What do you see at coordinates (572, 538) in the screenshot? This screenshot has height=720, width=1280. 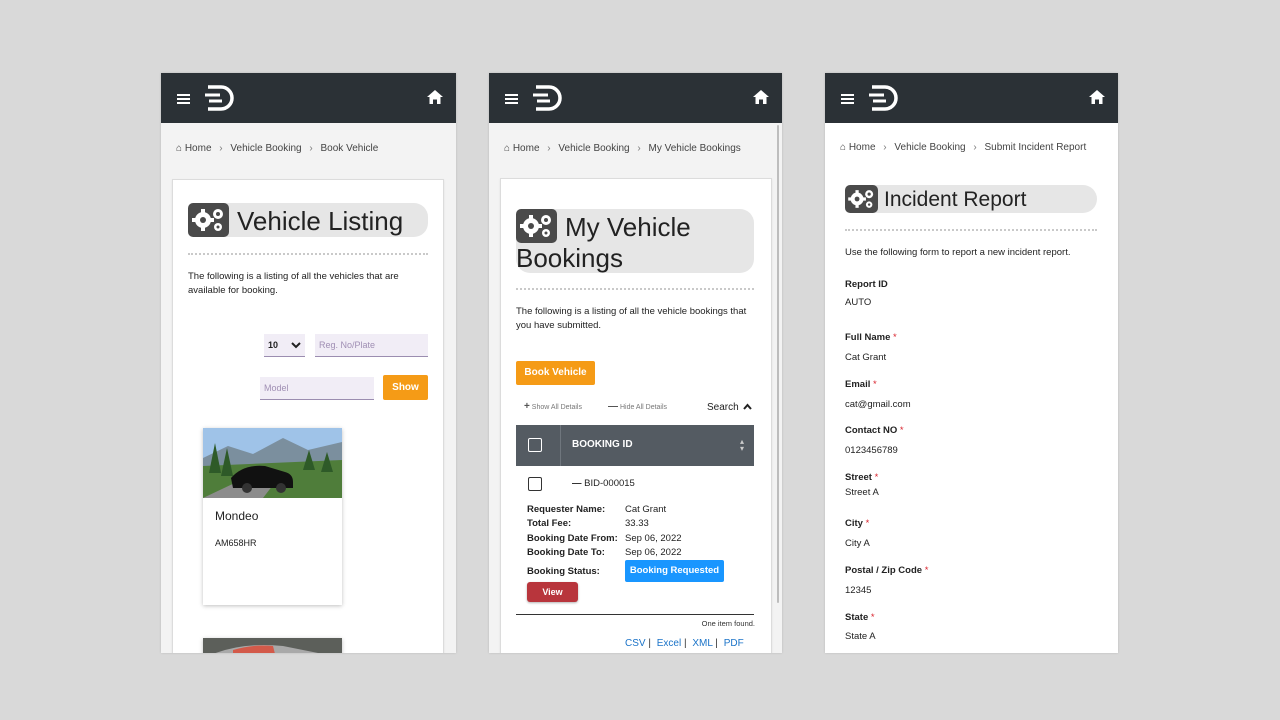 I see `date-from-label: Booking Date From:` at bounding box center [572, 538].